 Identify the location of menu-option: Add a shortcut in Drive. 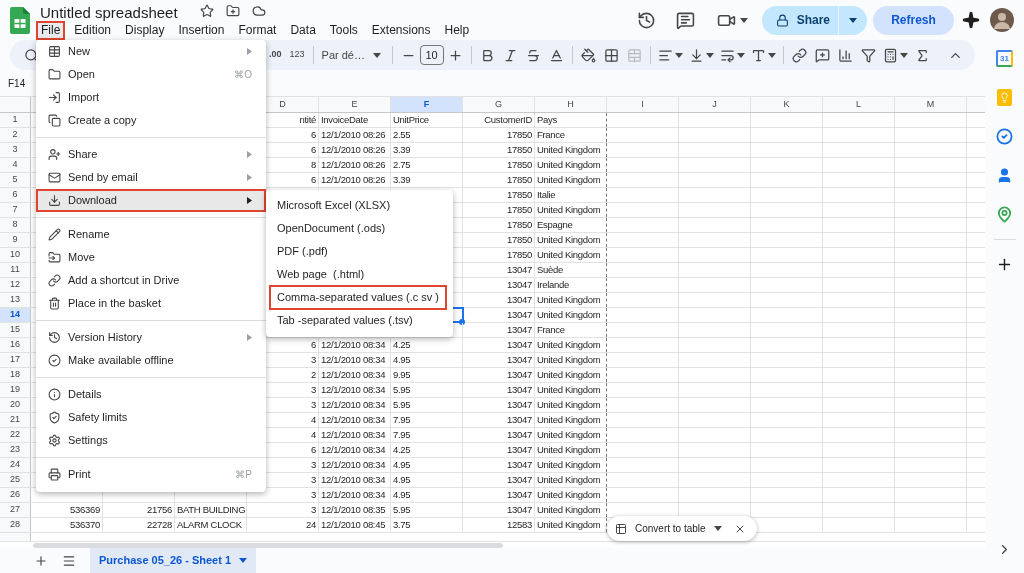
(151, 280).